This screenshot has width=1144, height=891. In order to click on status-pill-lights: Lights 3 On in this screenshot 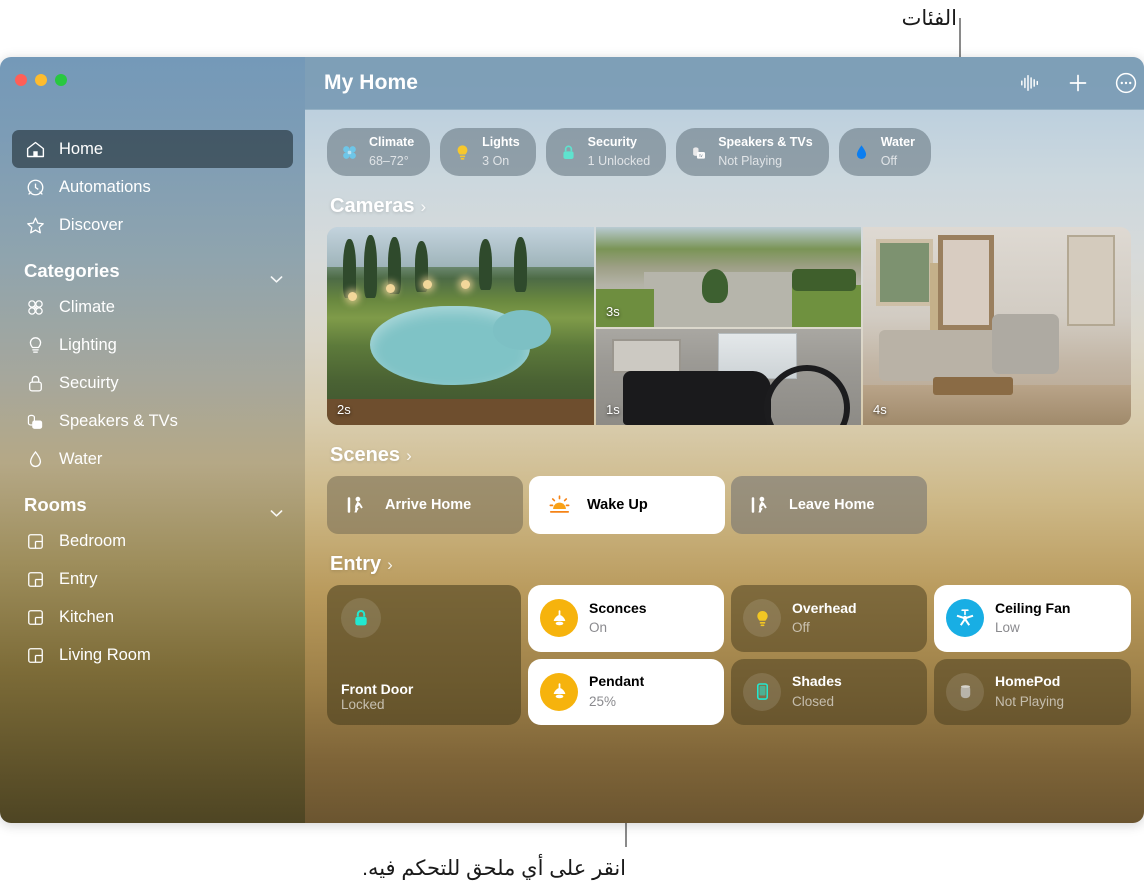, I will do `click(488, 152)`.